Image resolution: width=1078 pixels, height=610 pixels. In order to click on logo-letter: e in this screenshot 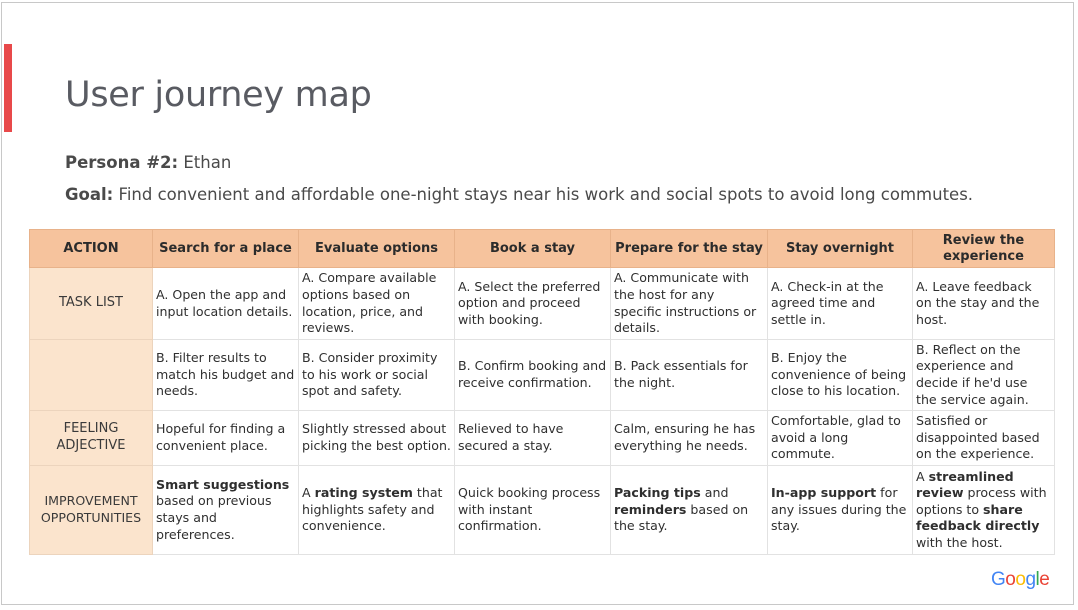, I will do `click(1044, 579)`.